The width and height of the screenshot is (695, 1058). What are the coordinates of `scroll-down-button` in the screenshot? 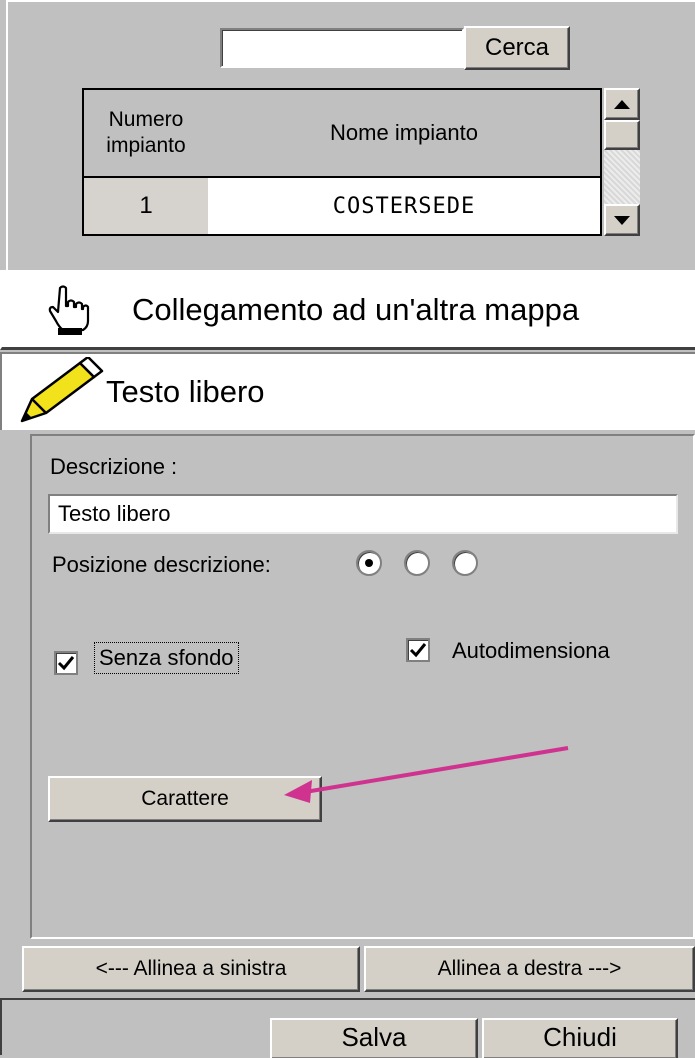 It's located at (622, 220).